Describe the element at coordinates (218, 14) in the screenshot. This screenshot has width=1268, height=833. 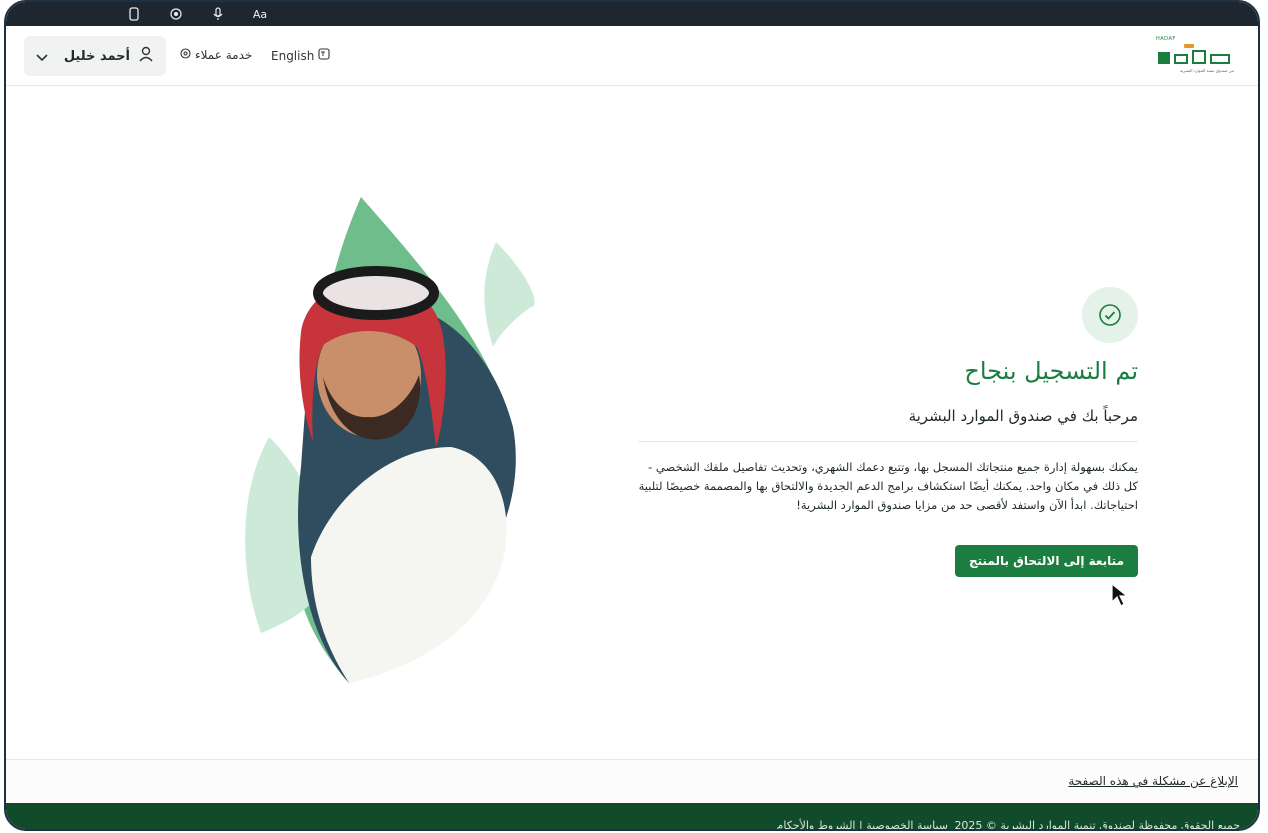
I see `mic-icon` at that location.